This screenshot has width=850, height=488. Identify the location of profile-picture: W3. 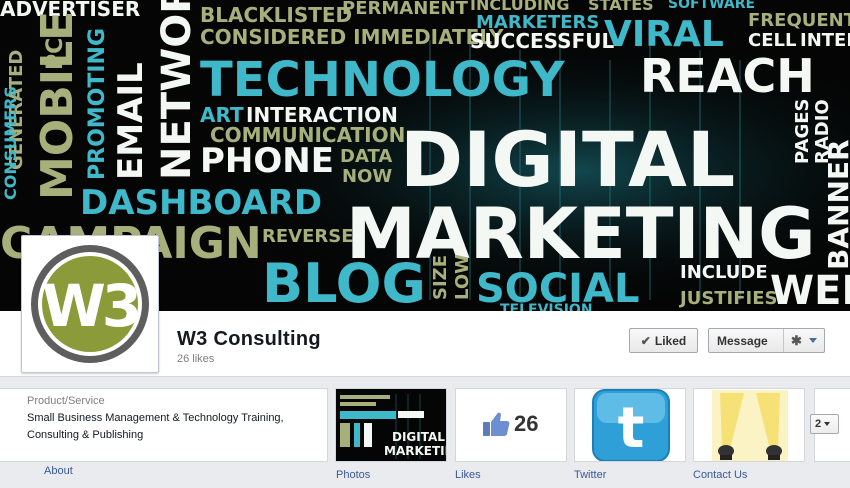
(90, 304).